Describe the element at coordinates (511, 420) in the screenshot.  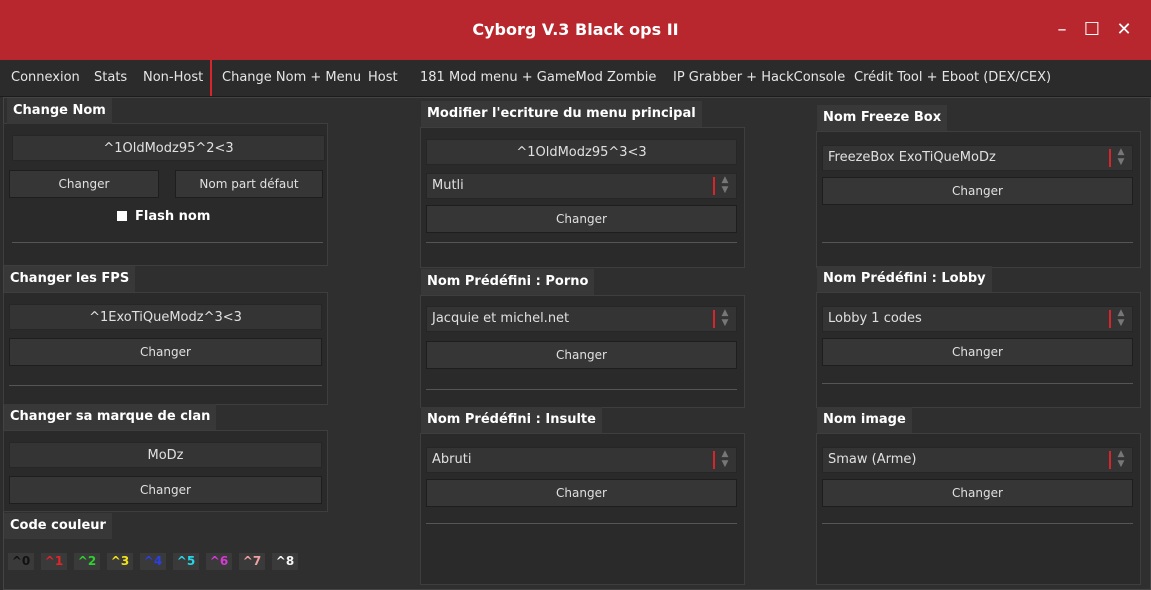
I see `insulte-label: Nom Prédéfini : Insulte` at that location.